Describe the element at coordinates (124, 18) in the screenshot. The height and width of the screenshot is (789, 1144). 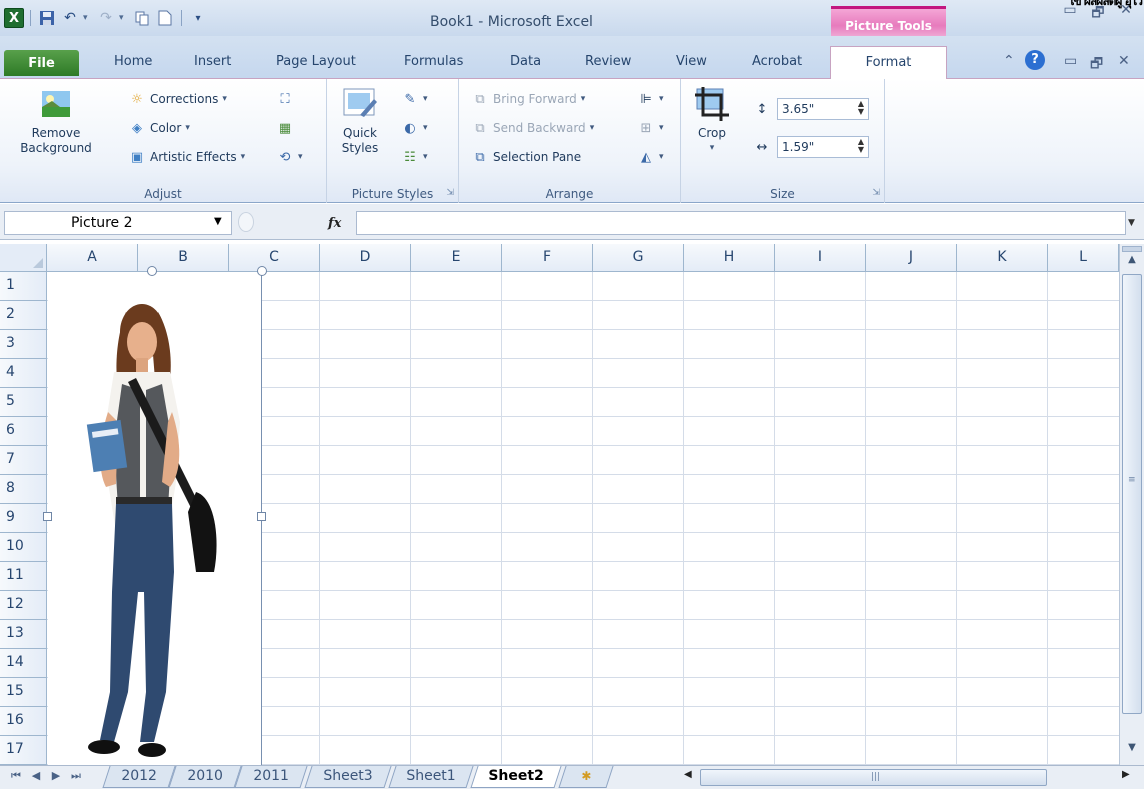
I see `redo-dropdown-icon: ▾` at that location.